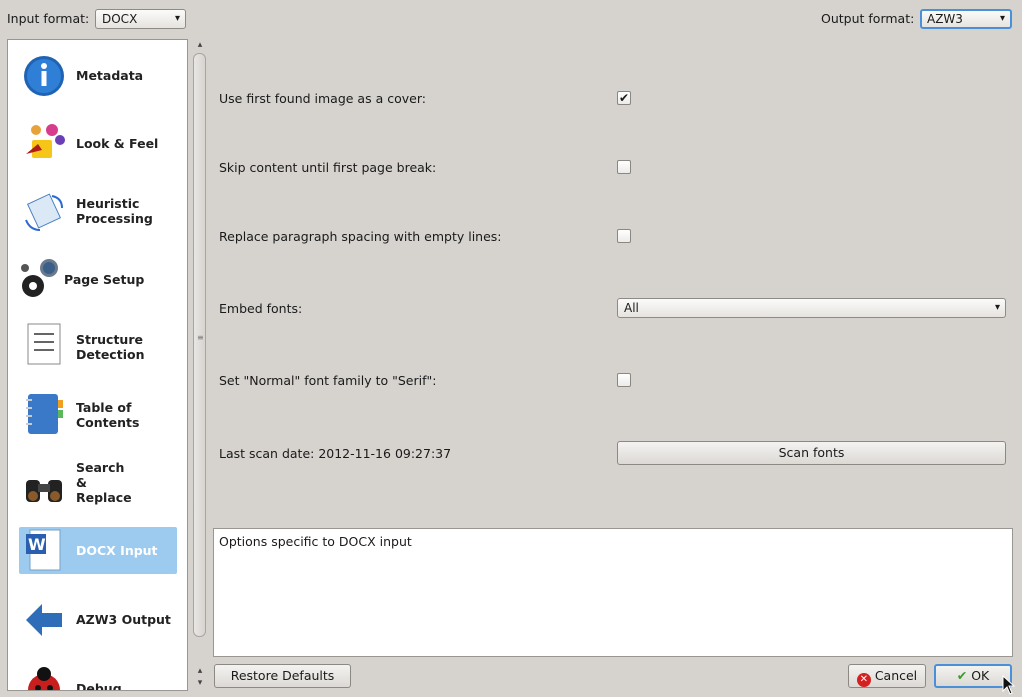  What do you see at coordinates (261, 308) in the screenshot?
I see `embed-fonts-label: Embed fonts:` at bounding box center [261, 308].